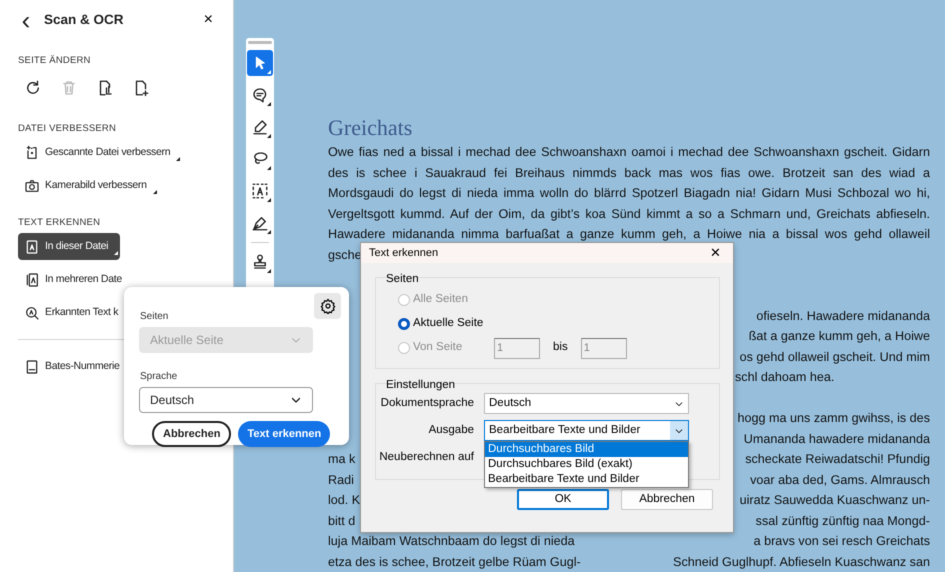  Describe the element at coordinates (839, 336) in the screenshot. I see `text-line: ßat a ganze kumm geh, a Hoiwe` at that location.